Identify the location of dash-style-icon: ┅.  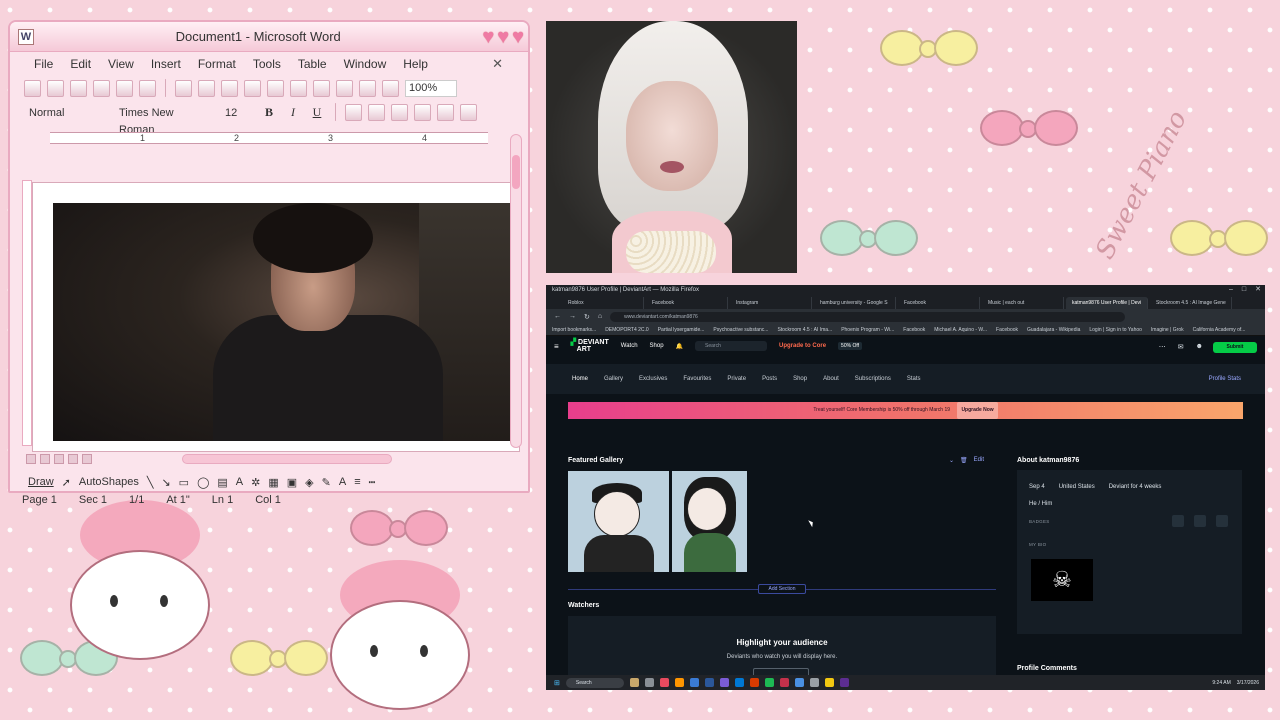
(372, 482).